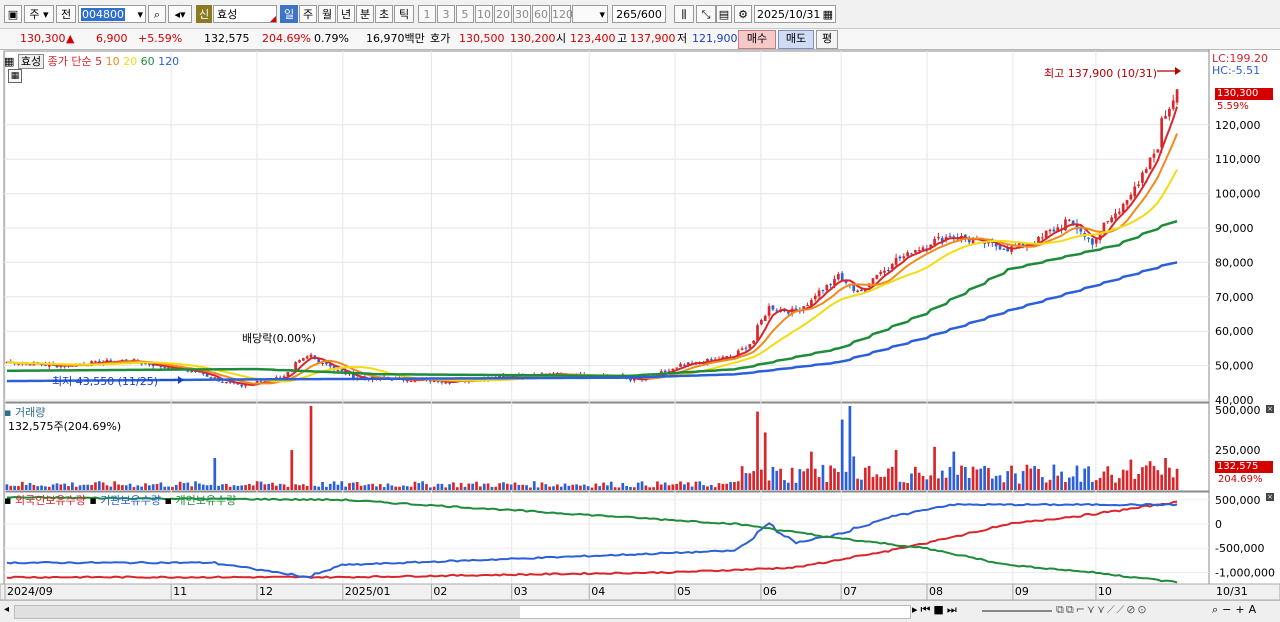  What do you see at coordinates (684, 591) in the screenshot?
I see `x-tick-label: 05` at bounding box center [684, 591].